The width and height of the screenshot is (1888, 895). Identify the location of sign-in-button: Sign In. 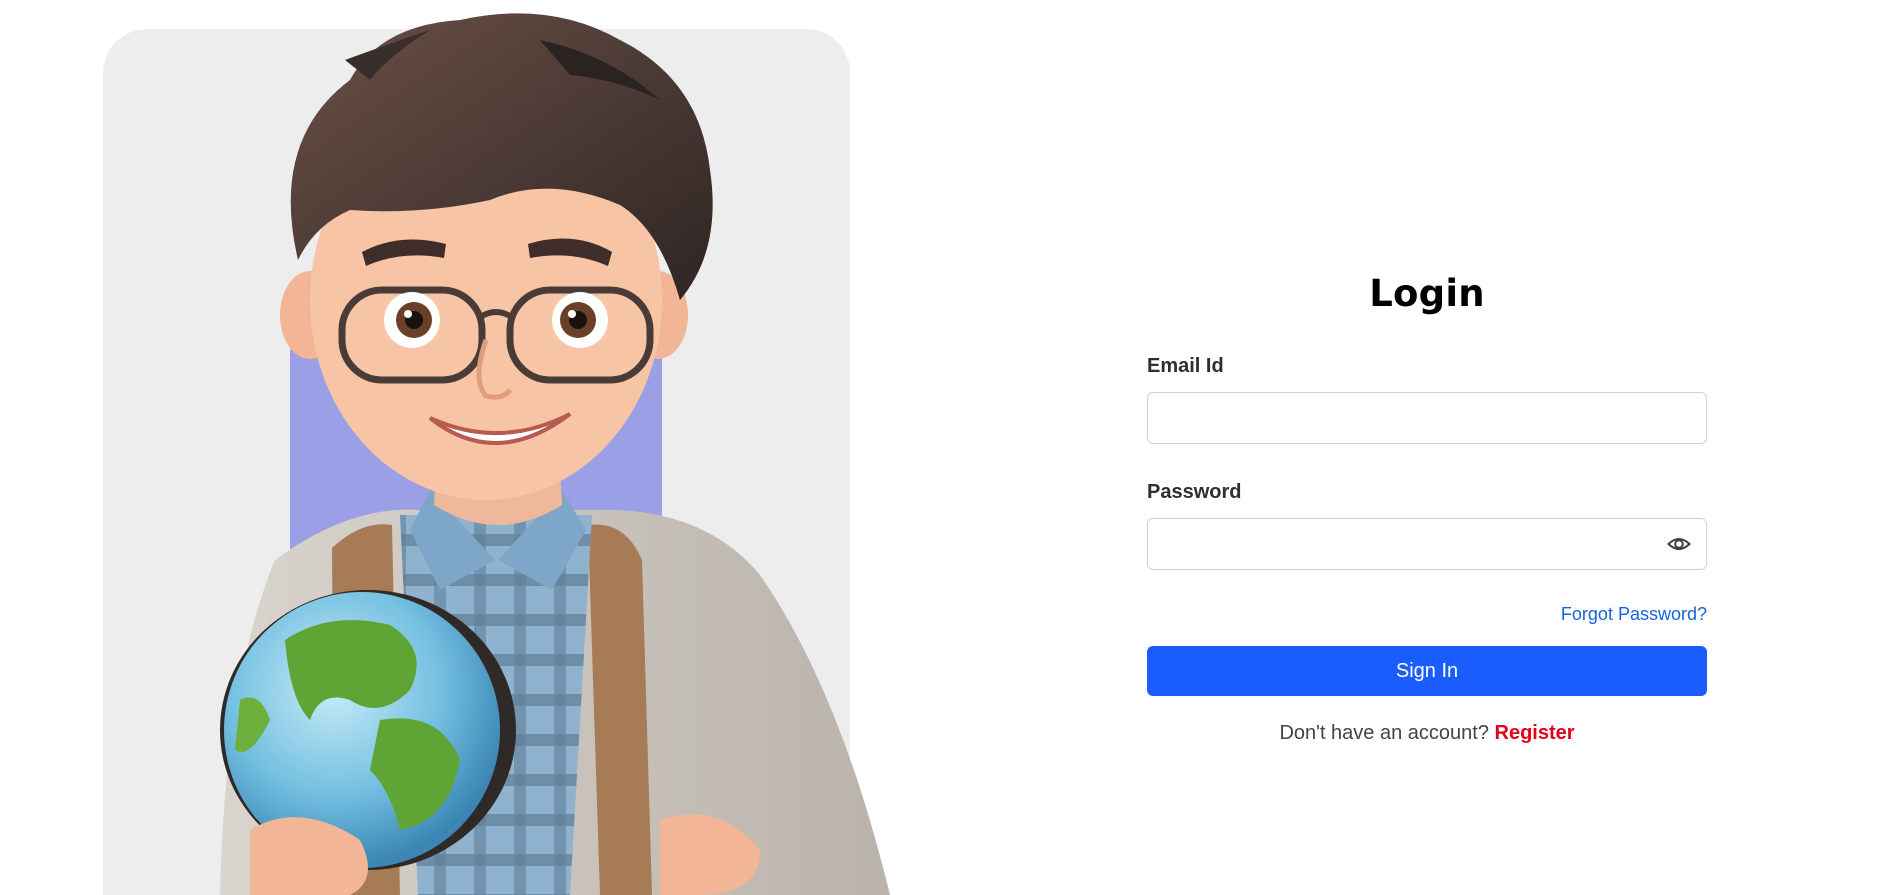
(1427, 671).